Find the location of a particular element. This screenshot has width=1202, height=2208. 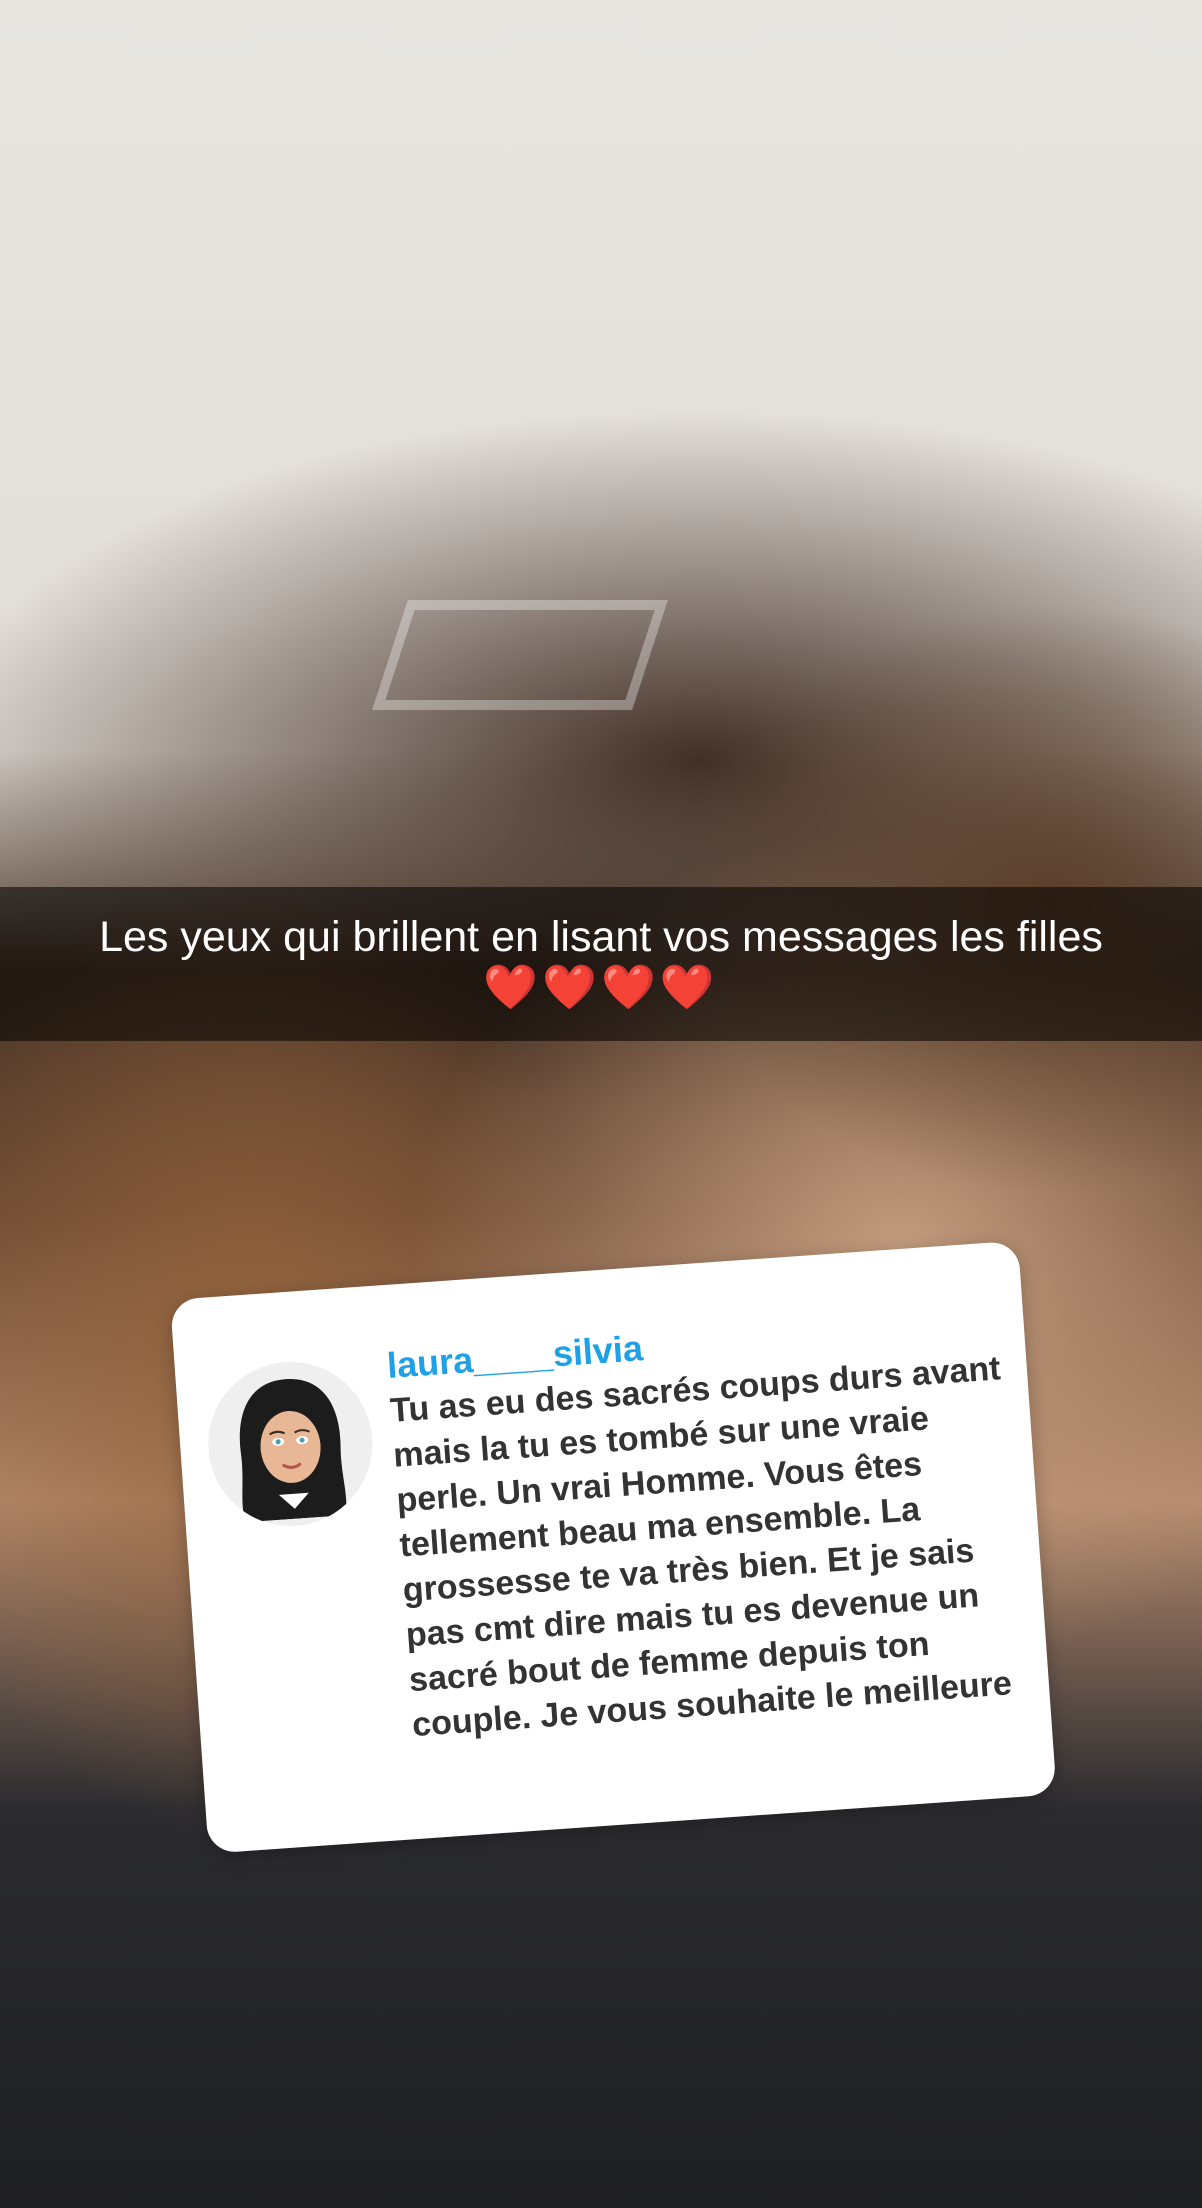

bitmoji-avatar-icon is located at coordinates (290, 1444).